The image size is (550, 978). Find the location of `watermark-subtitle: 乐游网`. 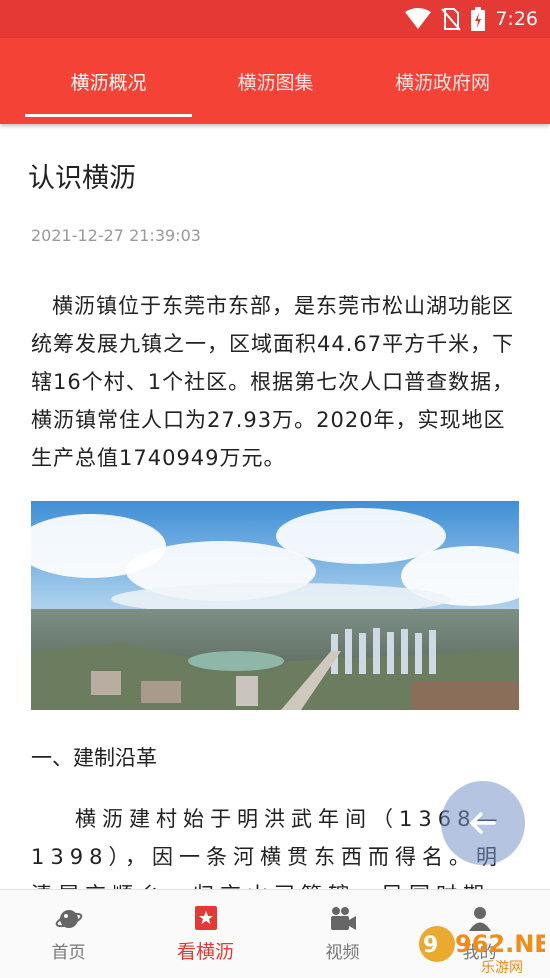

watermark-subtitle: 乐游网 is located at coordinates (502, 968).